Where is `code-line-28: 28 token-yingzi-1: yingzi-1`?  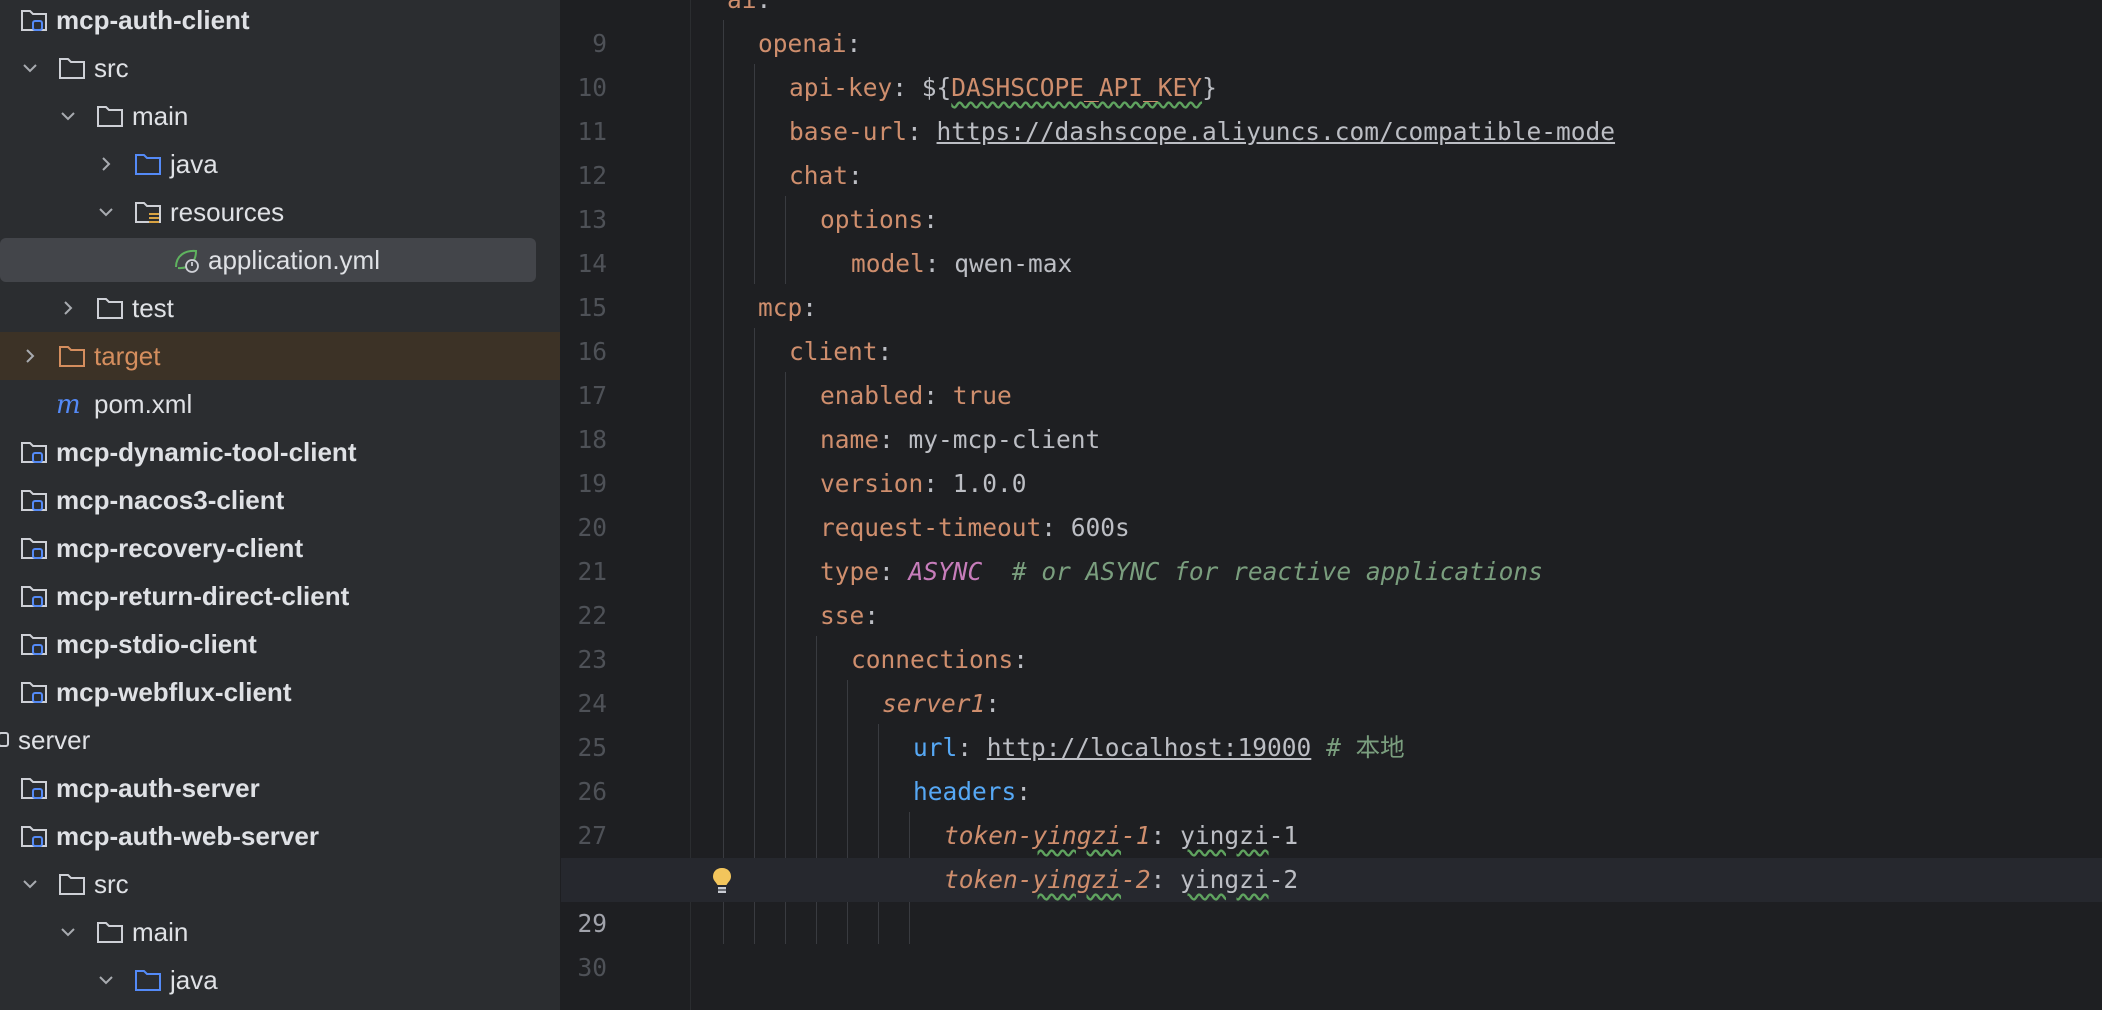
code-line-28: 28 token-yingzi-1: yingzi-1 is located at coordinates (1331, 854).